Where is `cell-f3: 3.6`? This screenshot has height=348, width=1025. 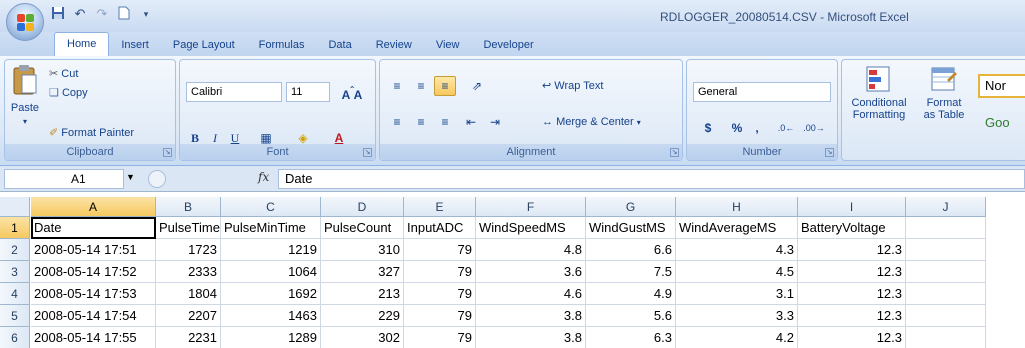 cell-f3: 3.6 is located at coordinates (531, 272).